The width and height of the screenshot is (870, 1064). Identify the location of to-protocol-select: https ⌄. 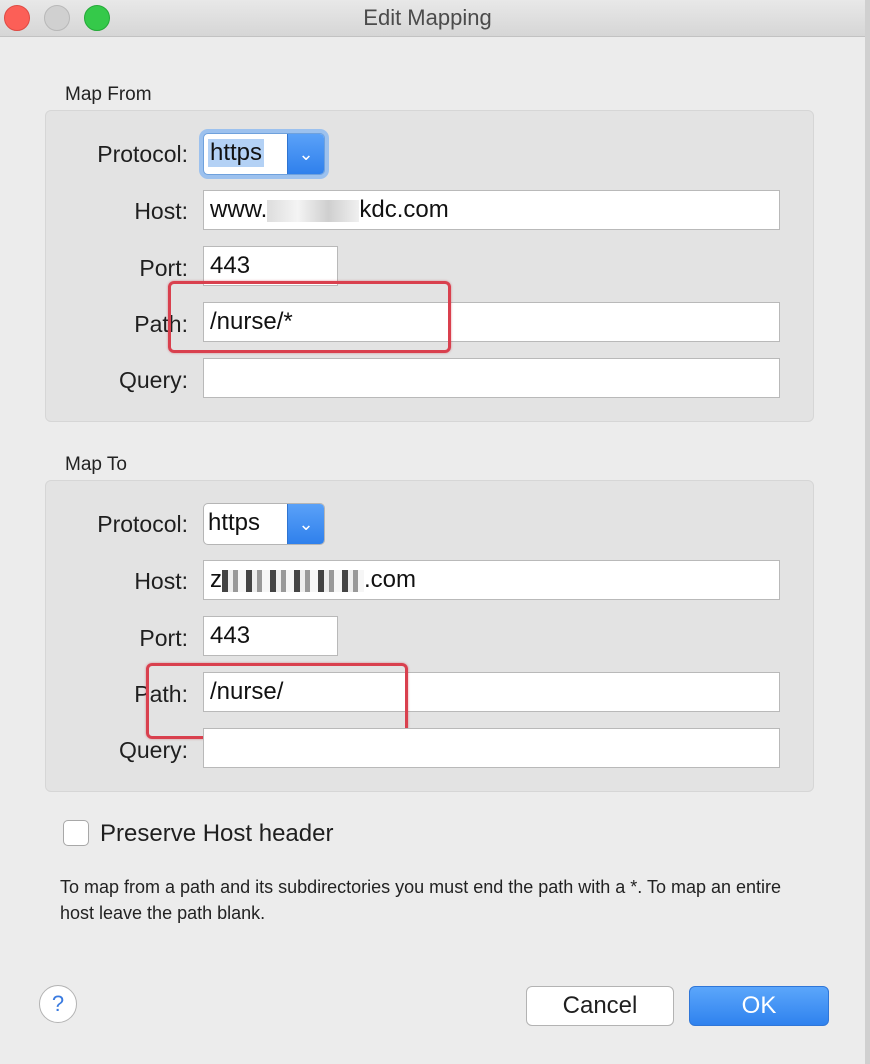
(264, 524).